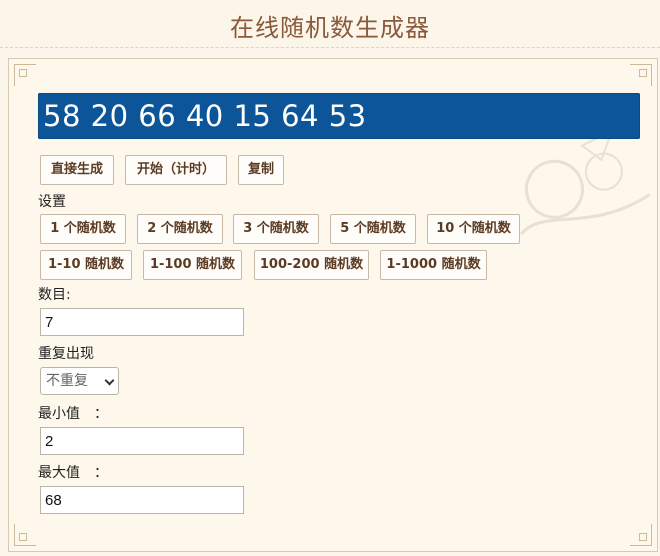 The height and width of the screenshot is (556, 660). Describe the element at coordinates (73, 473) in the screenshot. I see `max-label: 最大值 ：` at that location.